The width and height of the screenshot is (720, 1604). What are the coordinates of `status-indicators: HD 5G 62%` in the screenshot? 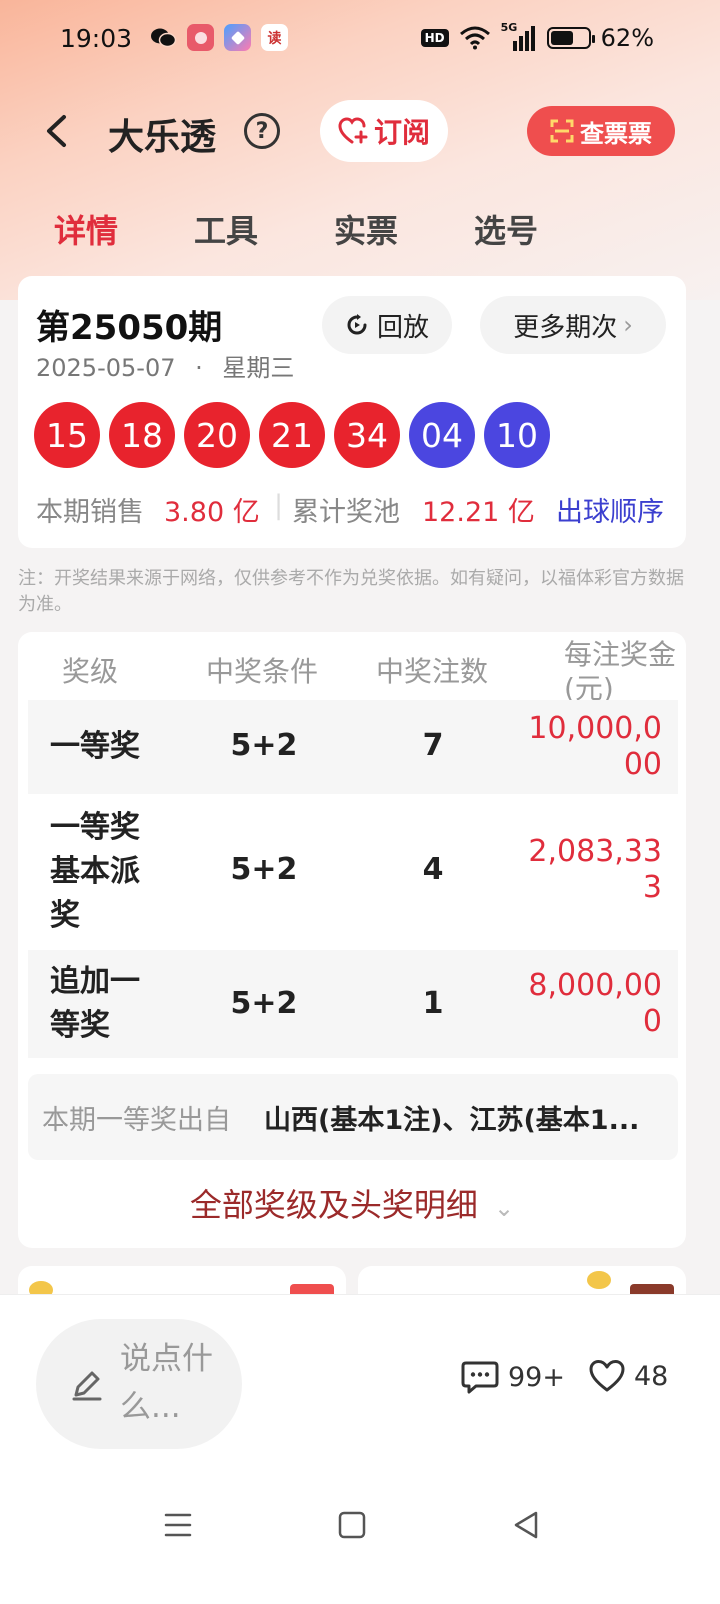 It's located at (537, 36).